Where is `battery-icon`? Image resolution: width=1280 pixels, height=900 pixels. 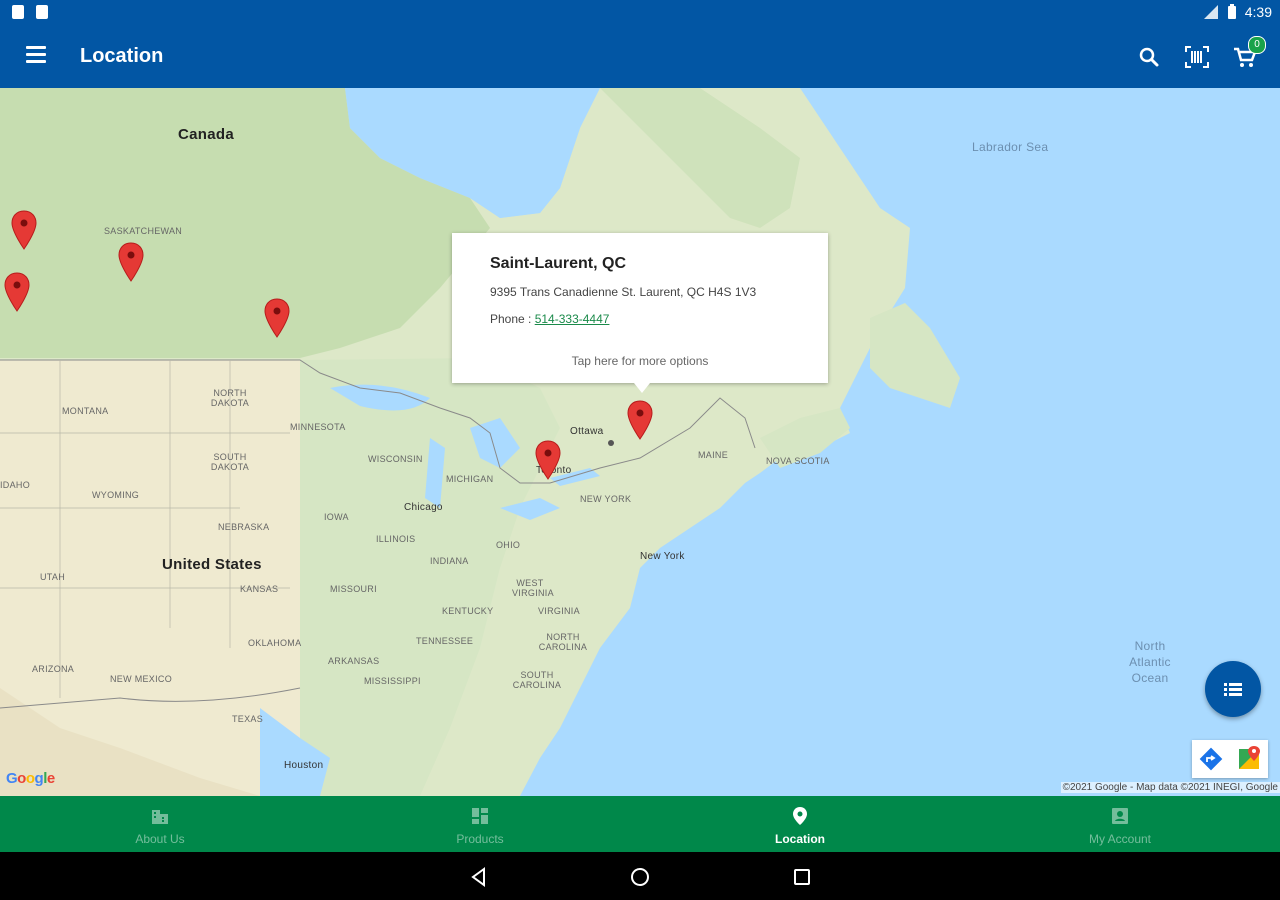 battery-icon is located at coordinates (1231, 11).